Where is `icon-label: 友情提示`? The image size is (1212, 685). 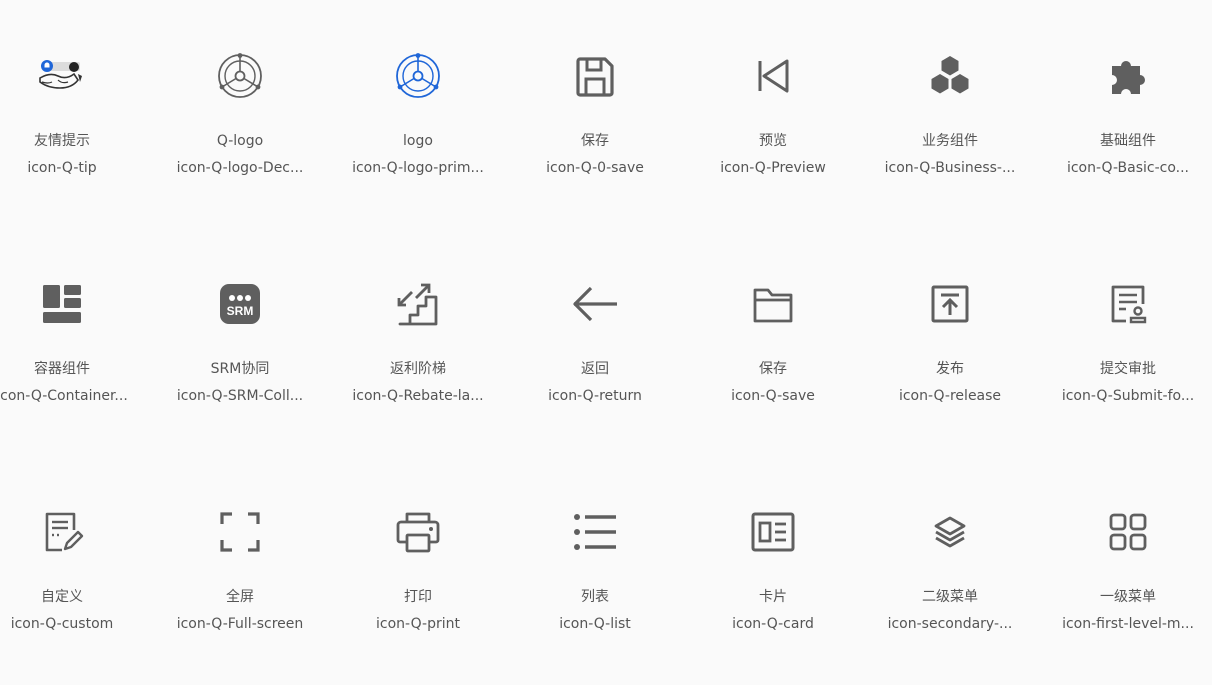
icon-label: 友情提示 is located at coordinates (62, 141).